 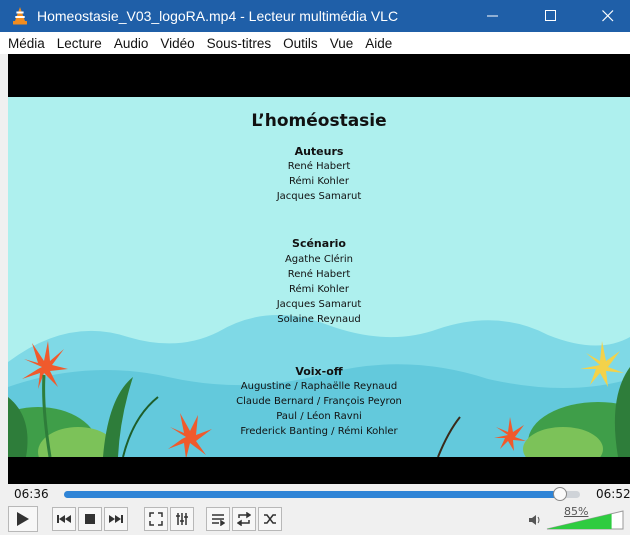 I want to click on credit-name: Augustine / Raphaëlle Reynaud, so click(x=319, y=386).